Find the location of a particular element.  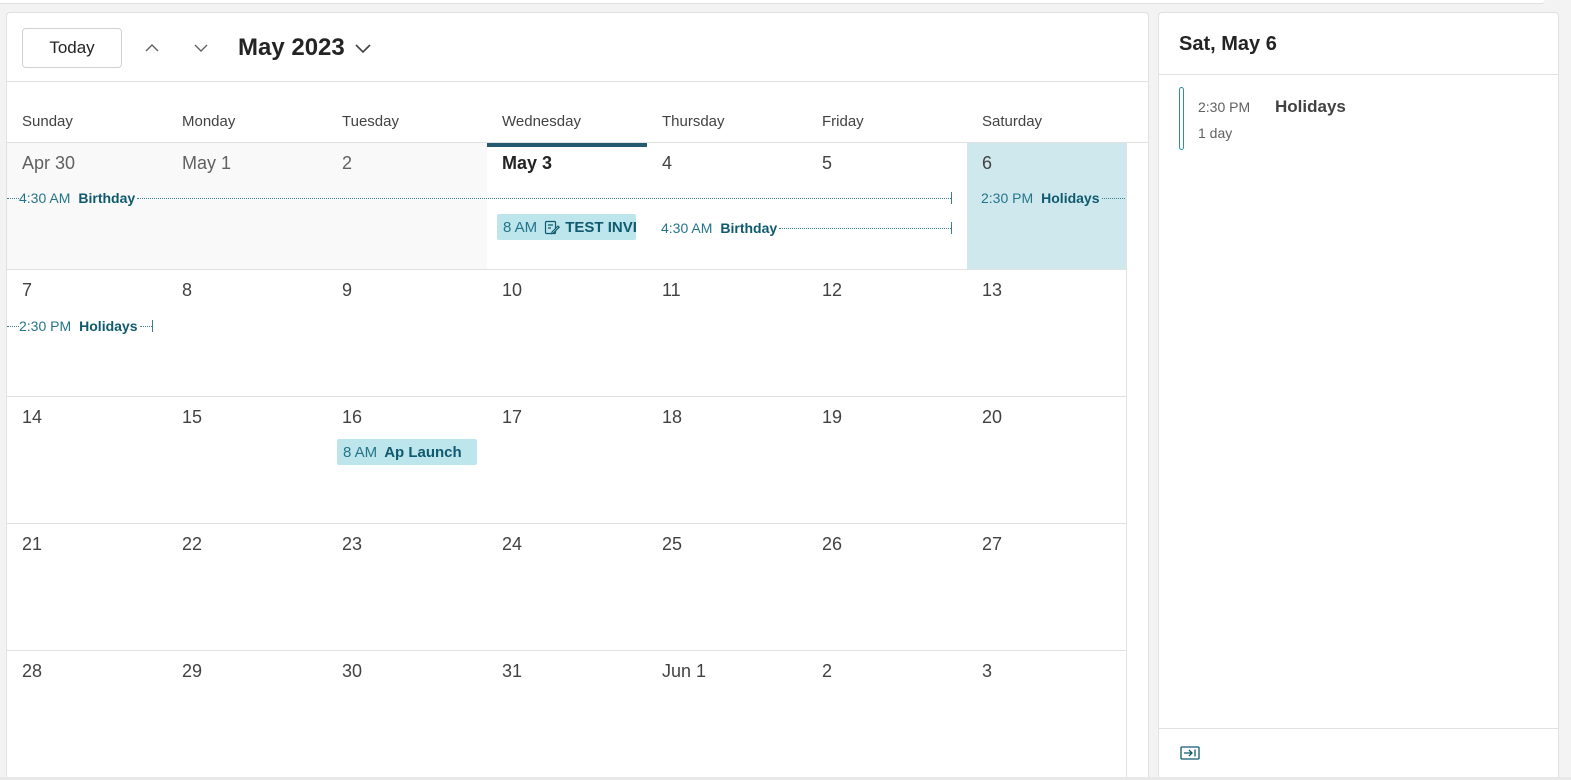

day-number: 13 is located at coordinates (992, 290).